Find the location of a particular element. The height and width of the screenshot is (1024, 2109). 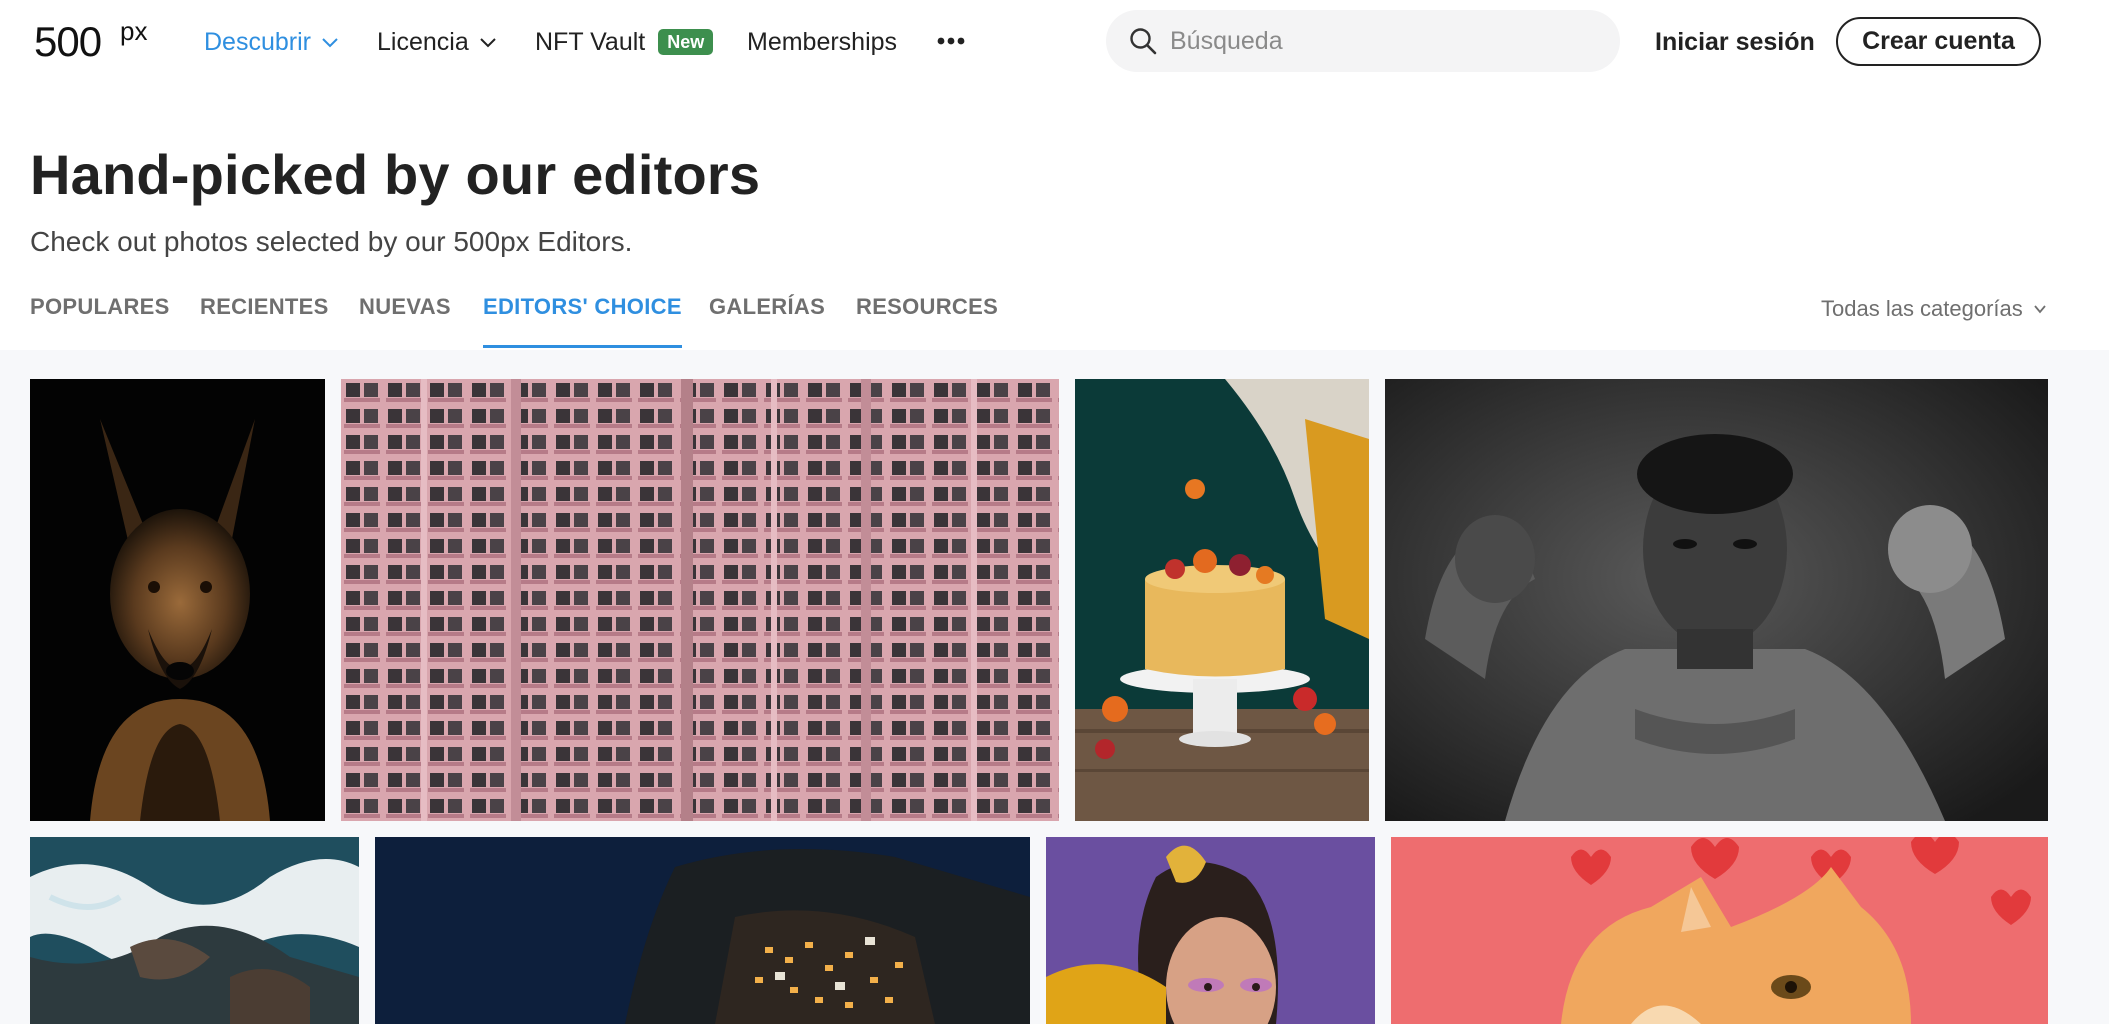

nav-descubrir: Descubrir is located at coordinates (271, 42).